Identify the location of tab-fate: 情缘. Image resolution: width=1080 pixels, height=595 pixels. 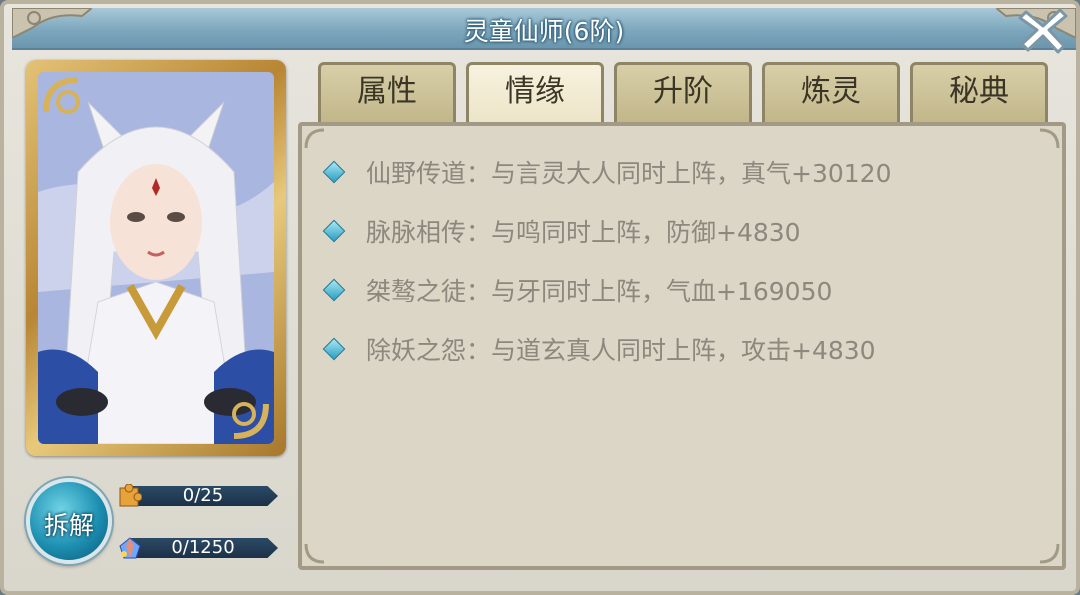
(535, 94).